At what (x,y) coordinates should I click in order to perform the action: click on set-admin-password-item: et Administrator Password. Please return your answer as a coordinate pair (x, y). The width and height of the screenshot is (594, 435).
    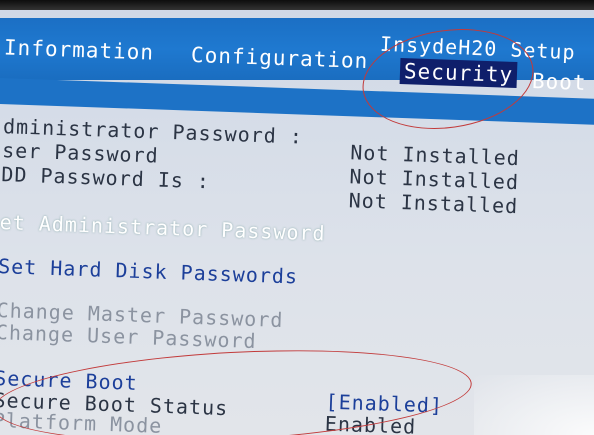
    Looking at the image, I should click on (163, 227).